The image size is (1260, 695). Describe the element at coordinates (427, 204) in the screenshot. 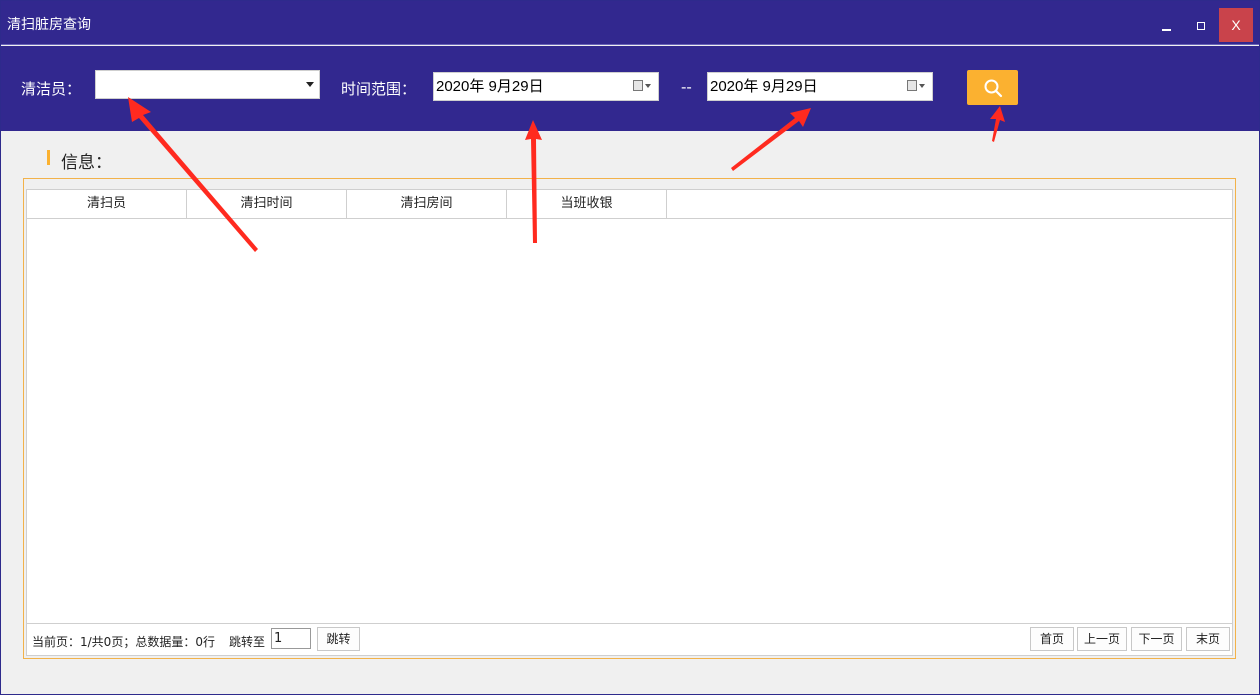

I see `column-header-clean-room: 清扫房间` at that location.